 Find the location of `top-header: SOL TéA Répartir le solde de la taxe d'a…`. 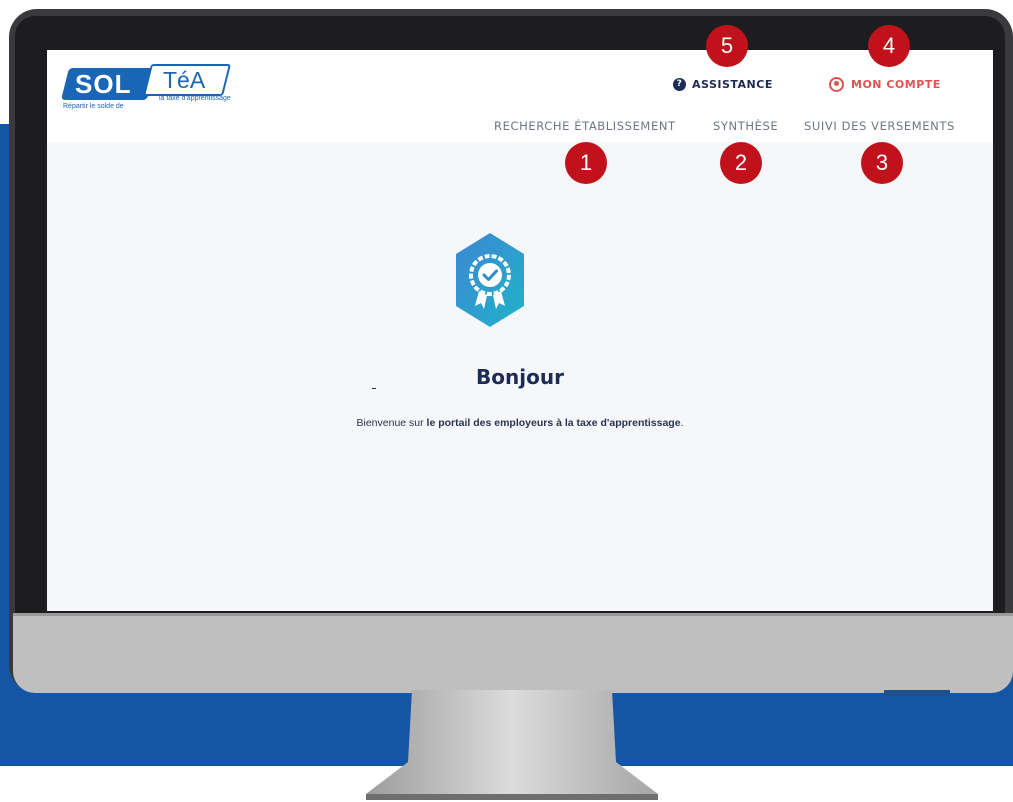

top-header: SOL TéA Répartir le solde de la taxe d'a… is located at coordinates (520, 96).